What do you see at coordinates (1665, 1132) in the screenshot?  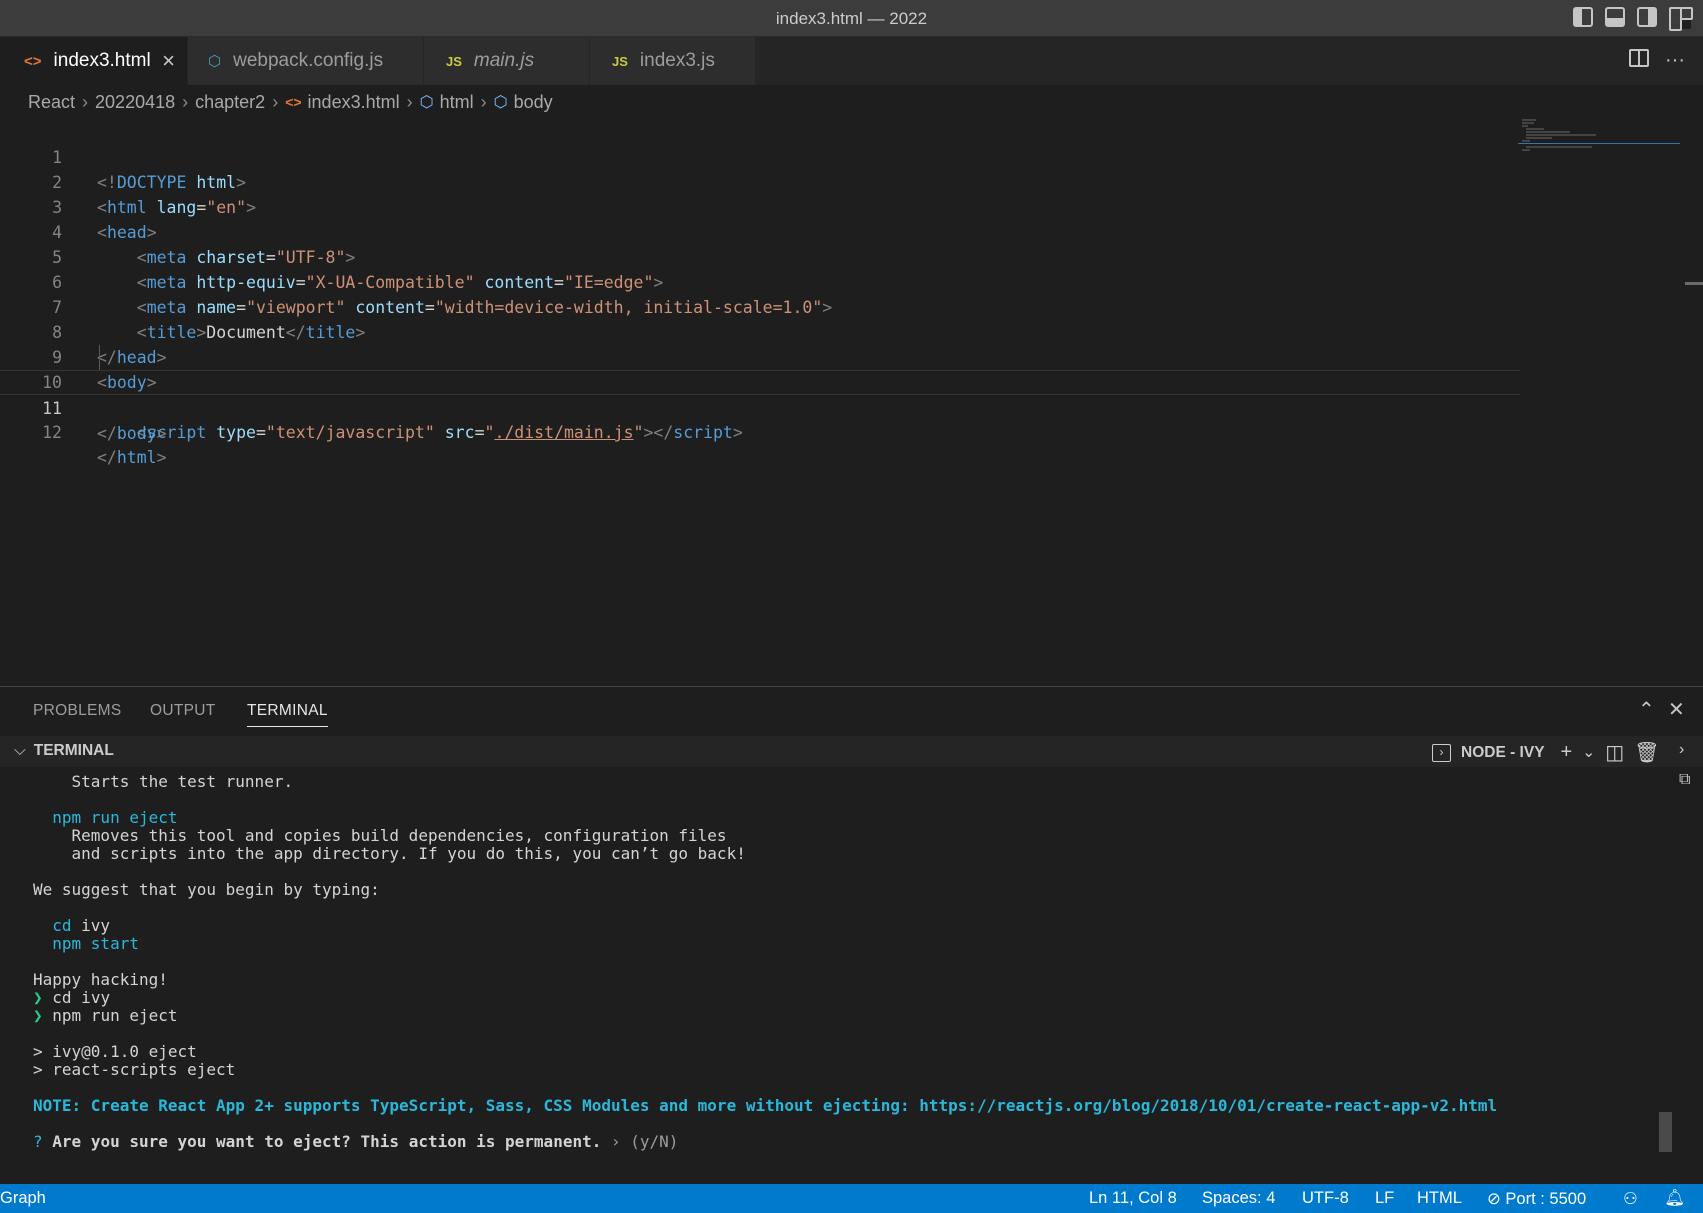 I see `terminal-scrollbar` at bounding box center [1665, 1132].